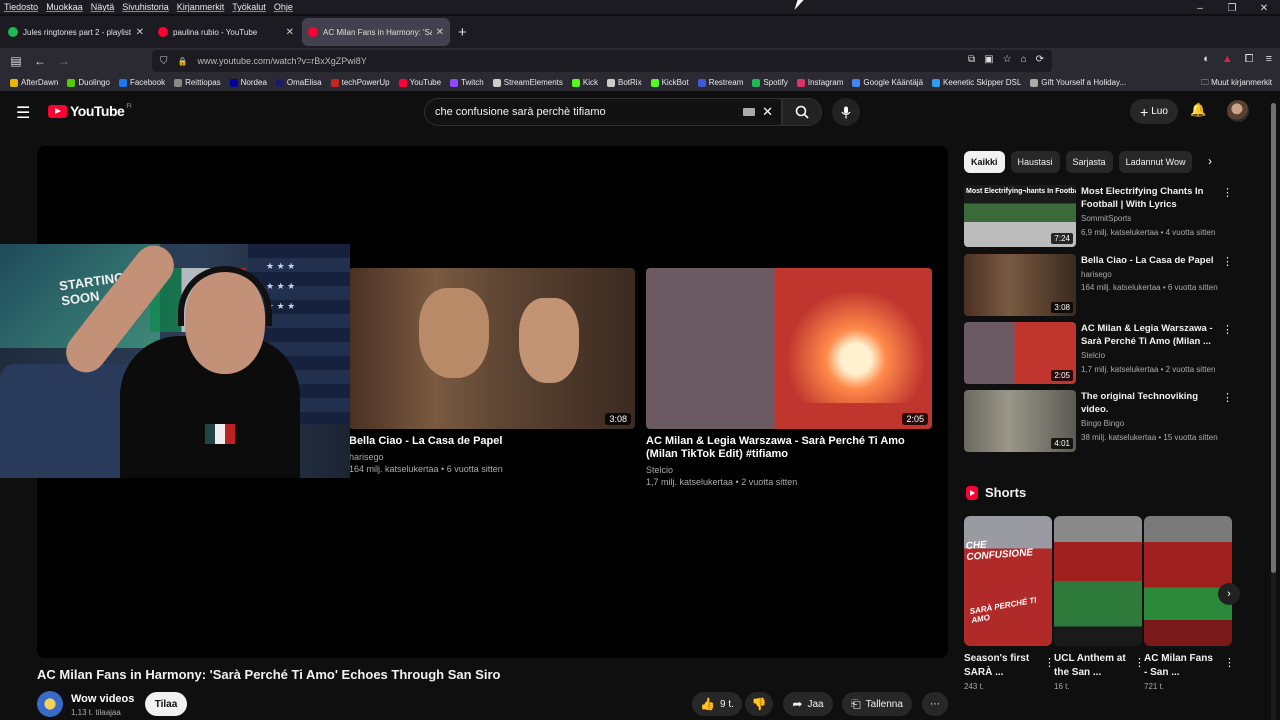 Image resolution: width=1280 pixels, height=720 pixels. What do you see at coordinates (802, 112) in the screenshot?
I see `search-button` at bounding box center [802, 112].